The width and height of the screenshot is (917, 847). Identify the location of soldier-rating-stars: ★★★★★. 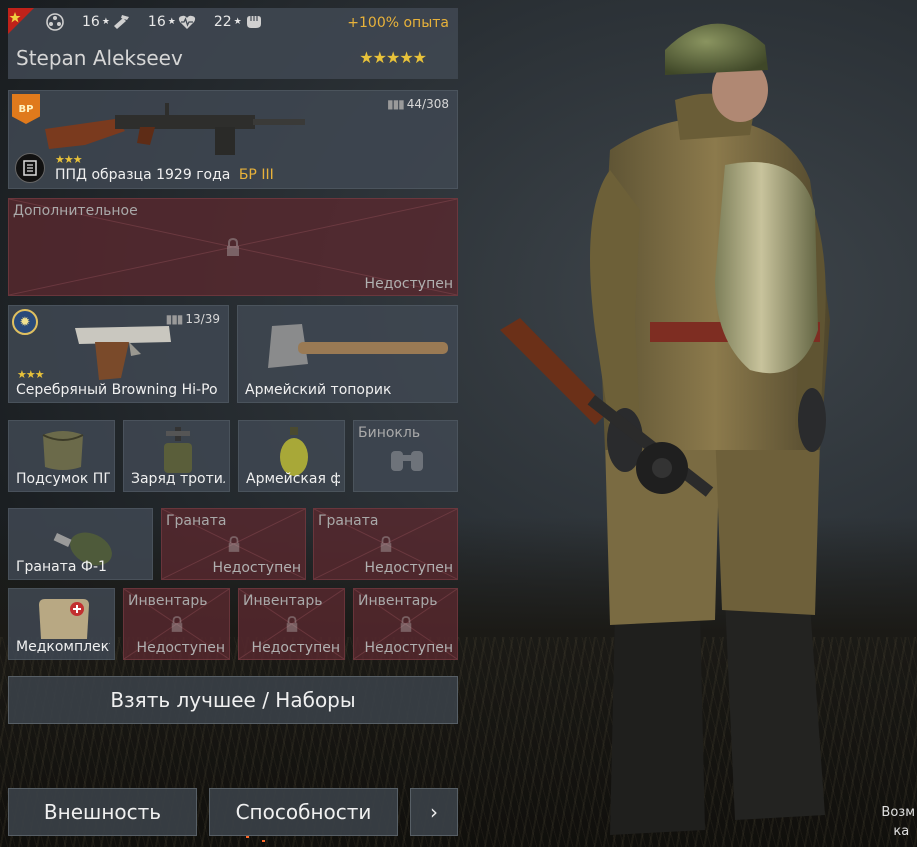
(393, 57).